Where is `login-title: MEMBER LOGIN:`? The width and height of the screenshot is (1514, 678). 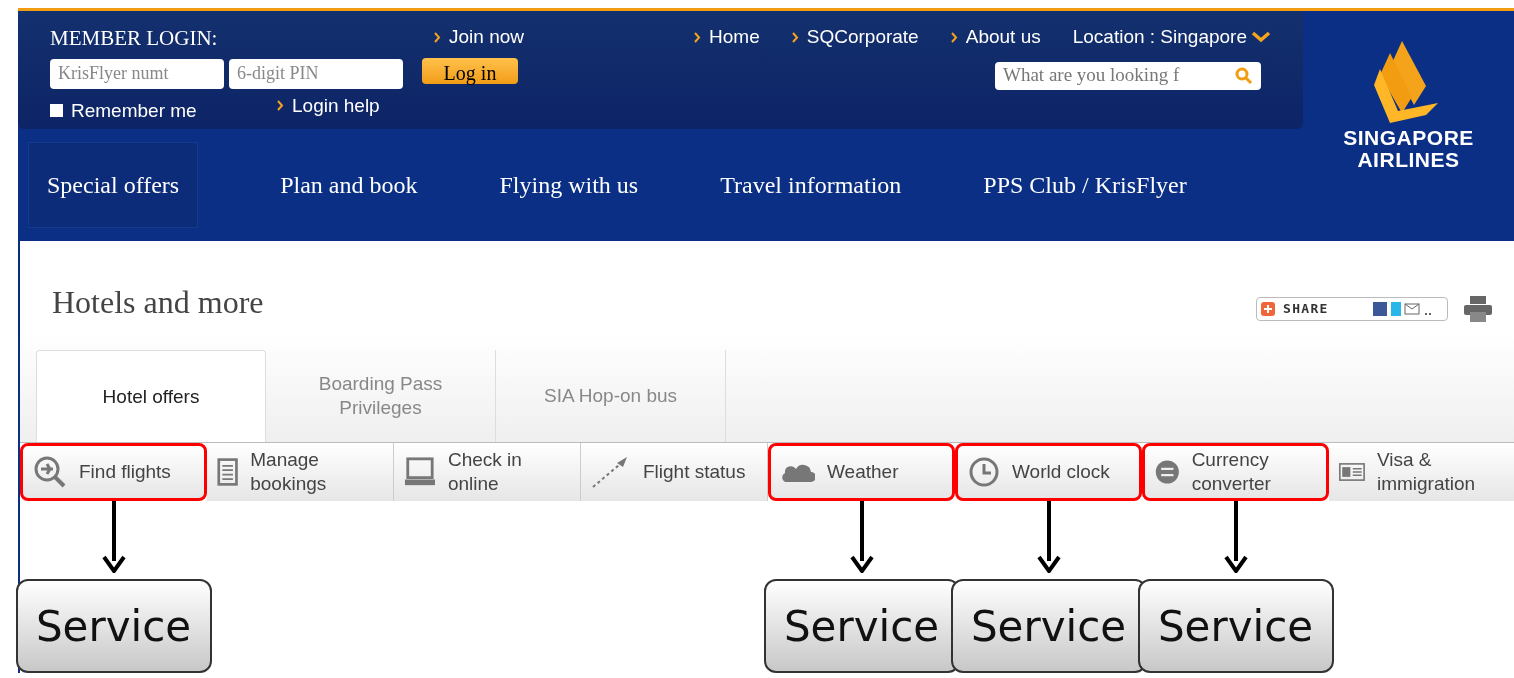 login-title: MEMBER LOGIN: is located at coordinates (134, 38).